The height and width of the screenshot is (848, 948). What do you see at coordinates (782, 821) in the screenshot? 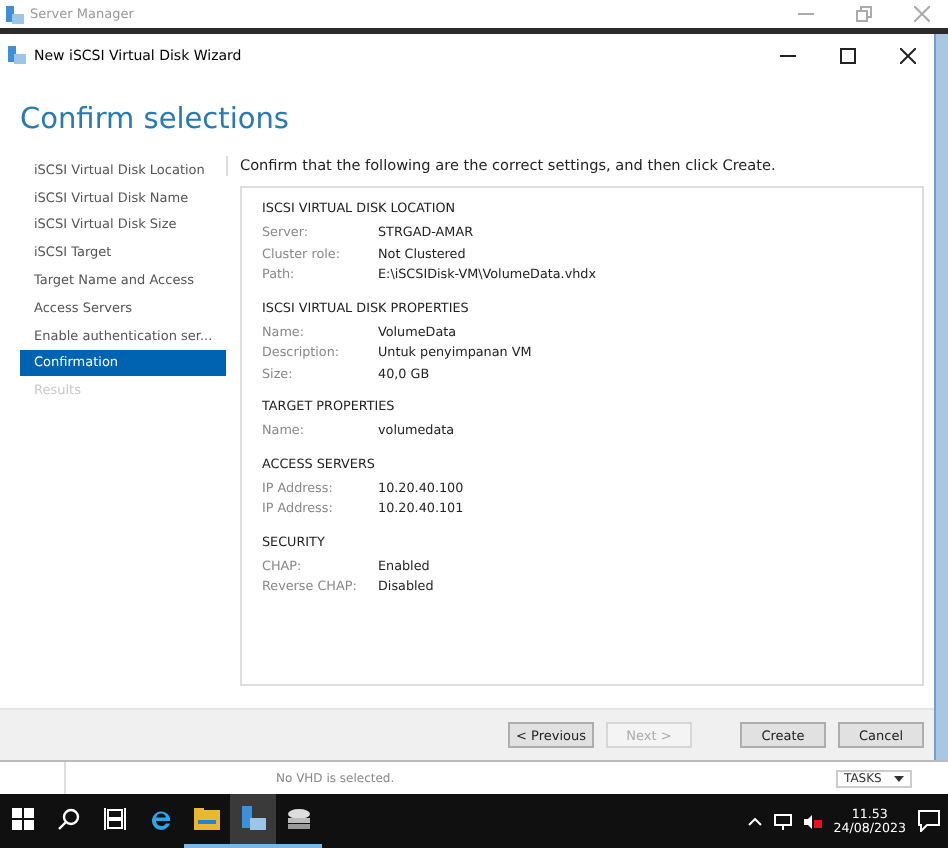
I see `network-icon` at bounding box center [782, 821].